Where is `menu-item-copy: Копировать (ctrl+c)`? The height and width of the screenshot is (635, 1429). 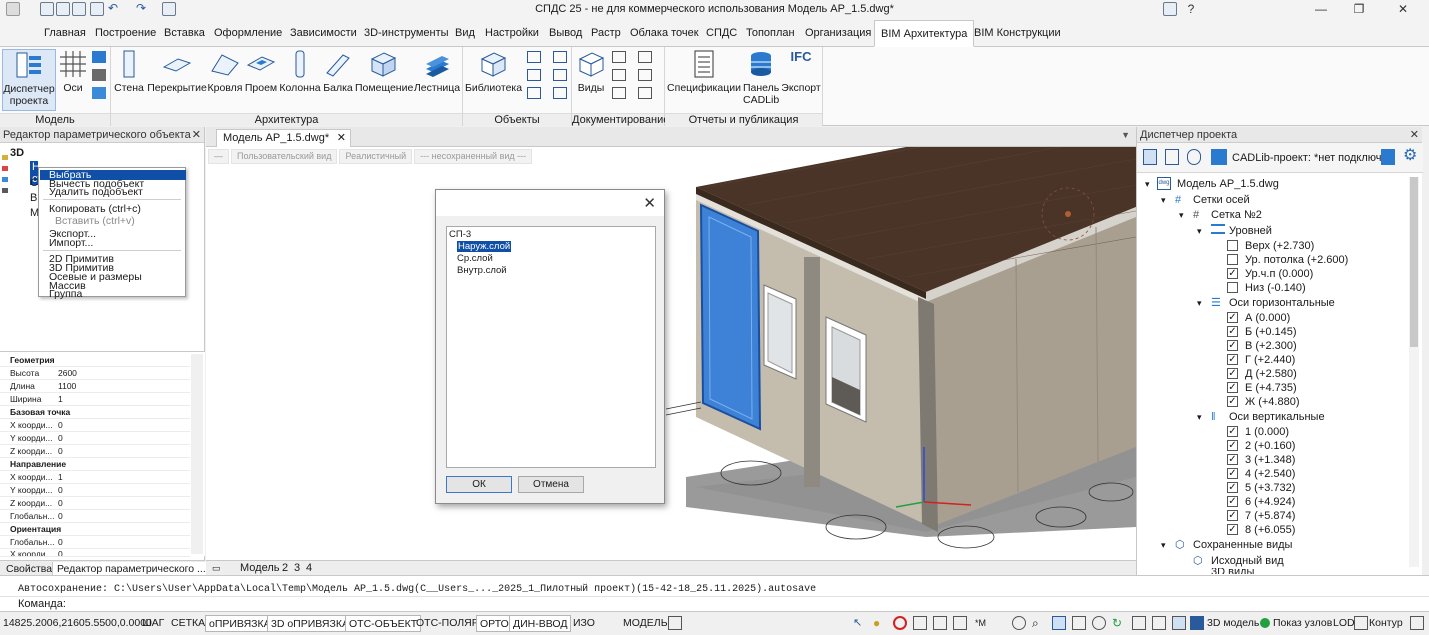 menu-item-copy: Копировать (ctrl+c) is located at coordinates (95, 209).